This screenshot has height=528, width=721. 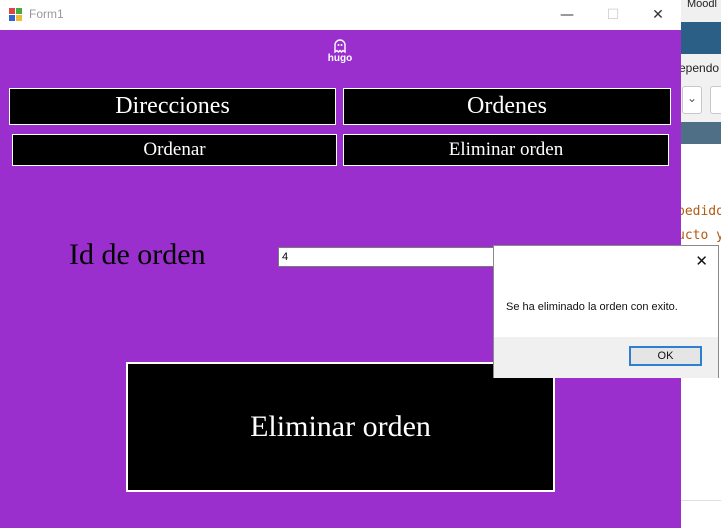 What do you see at coordinates (46, 14) in the screenshot?
I see `window-title: Form1` at bounding box center [46, 14].